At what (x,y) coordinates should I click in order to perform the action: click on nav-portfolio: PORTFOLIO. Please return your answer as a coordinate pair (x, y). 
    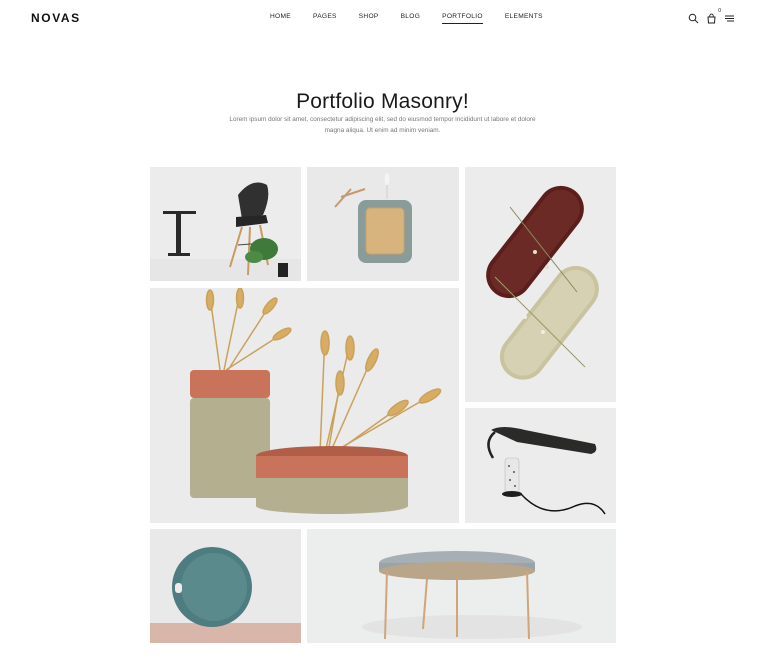
    Looking at the image, I should click on (462, 18).